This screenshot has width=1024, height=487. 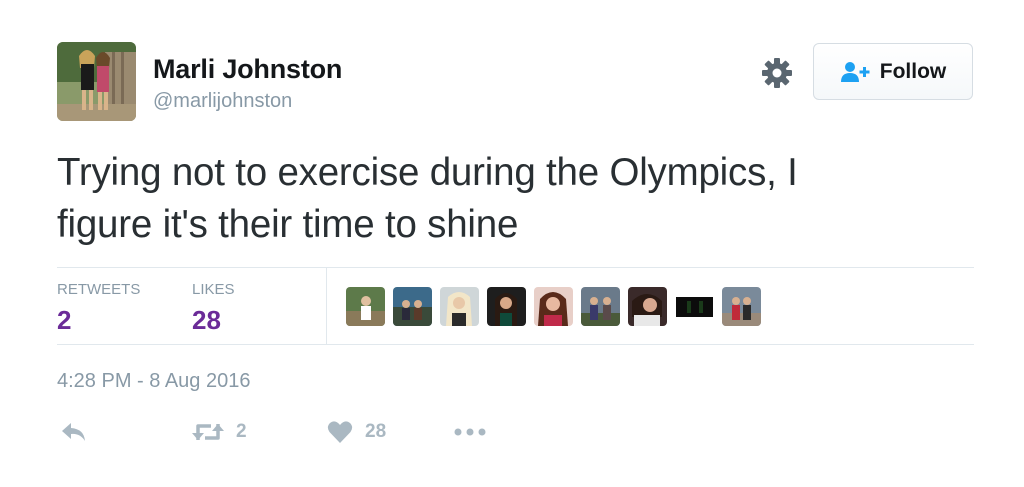 I want to click on liker-avatars, so click(x=553, y=306).